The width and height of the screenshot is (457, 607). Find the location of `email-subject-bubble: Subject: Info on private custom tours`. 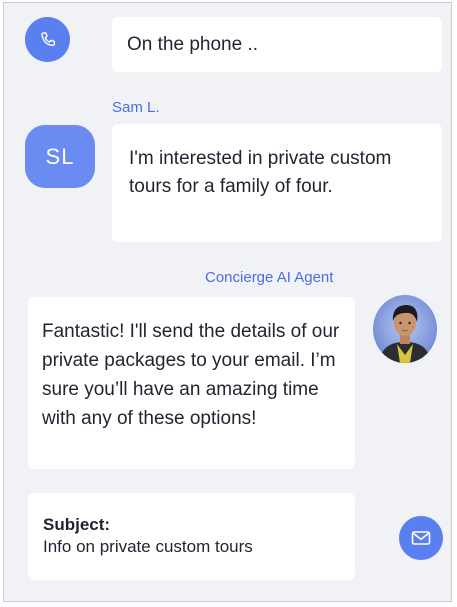

email-subject-bubble: Subject: Info on private custom tours is located at coordinates (191, 536).